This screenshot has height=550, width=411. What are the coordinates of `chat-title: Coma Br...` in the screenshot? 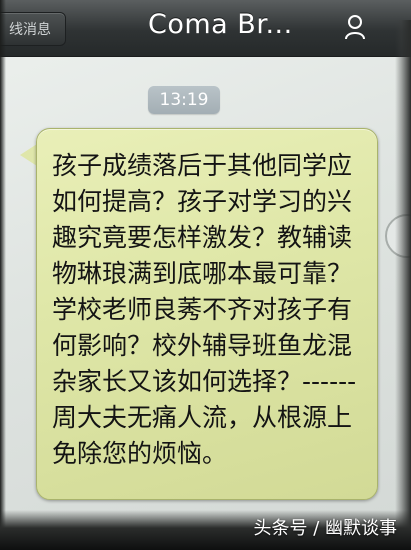 It's located at (220, 24).